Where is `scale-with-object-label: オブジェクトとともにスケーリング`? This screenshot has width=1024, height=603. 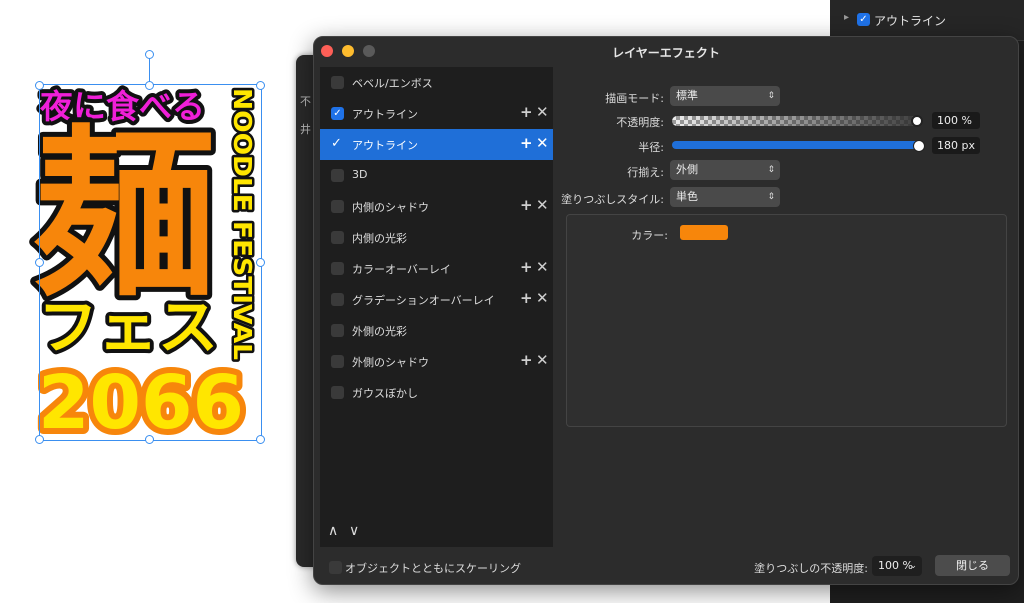 scale-with-object-label: オブジェクトとともにスケーリング is located at coordinates (433, 568).